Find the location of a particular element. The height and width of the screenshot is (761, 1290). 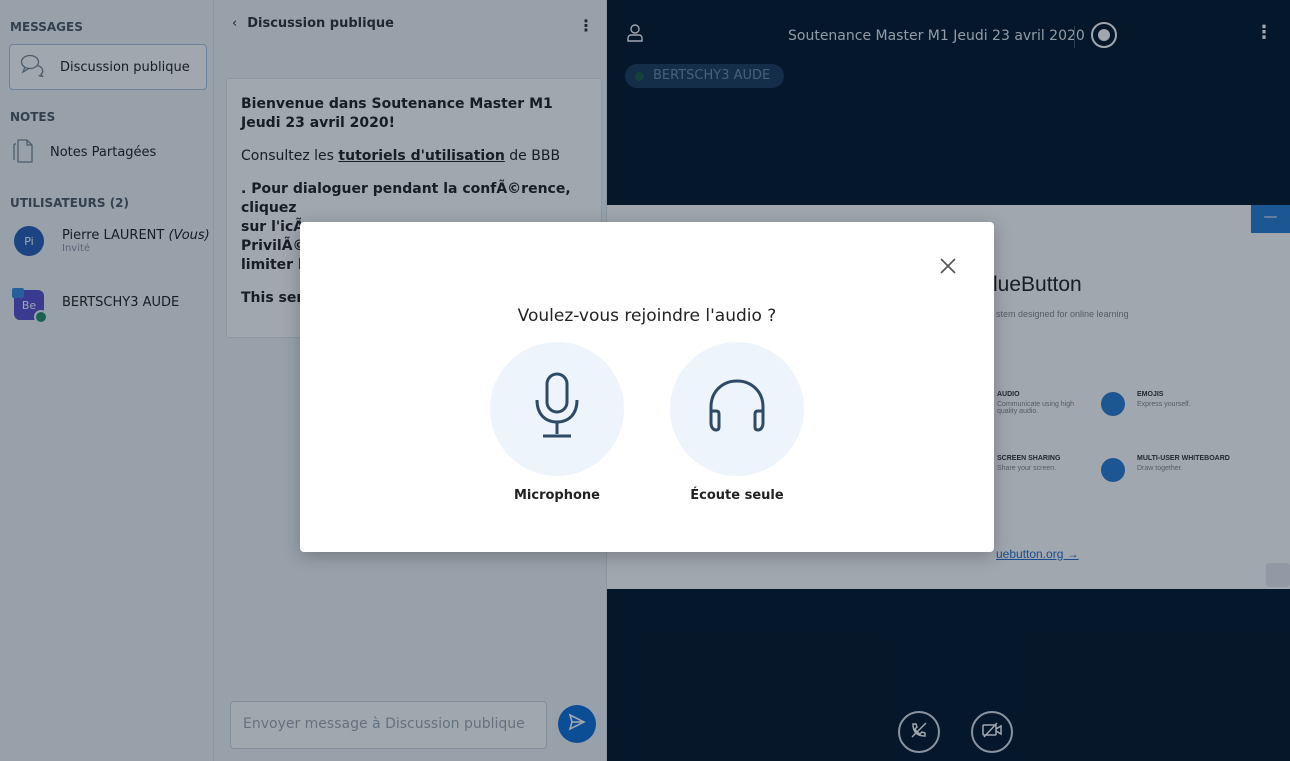

microphone-label: Microphone is located at coordinates (556, 495).